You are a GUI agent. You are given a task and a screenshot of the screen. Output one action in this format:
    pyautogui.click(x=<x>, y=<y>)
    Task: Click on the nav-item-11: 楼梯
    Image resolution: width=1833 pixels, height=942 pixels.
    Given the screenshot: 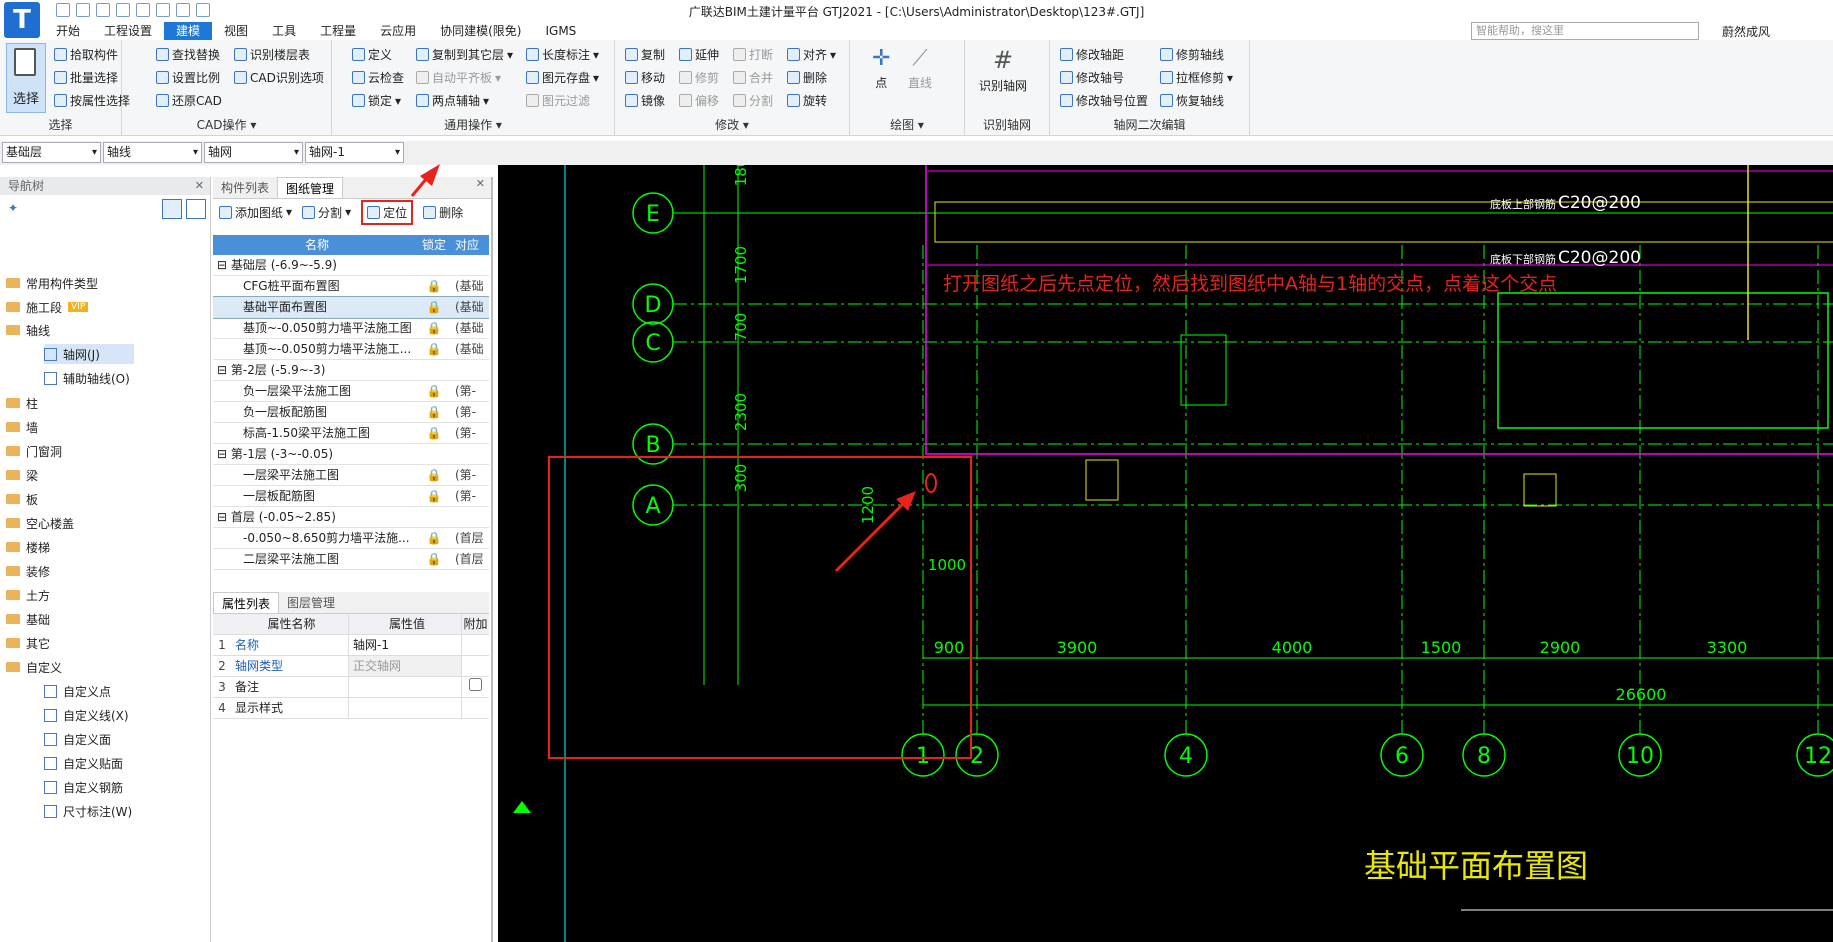 What is the action you would take?
    pyautogui.click(x=28, y=547)
    